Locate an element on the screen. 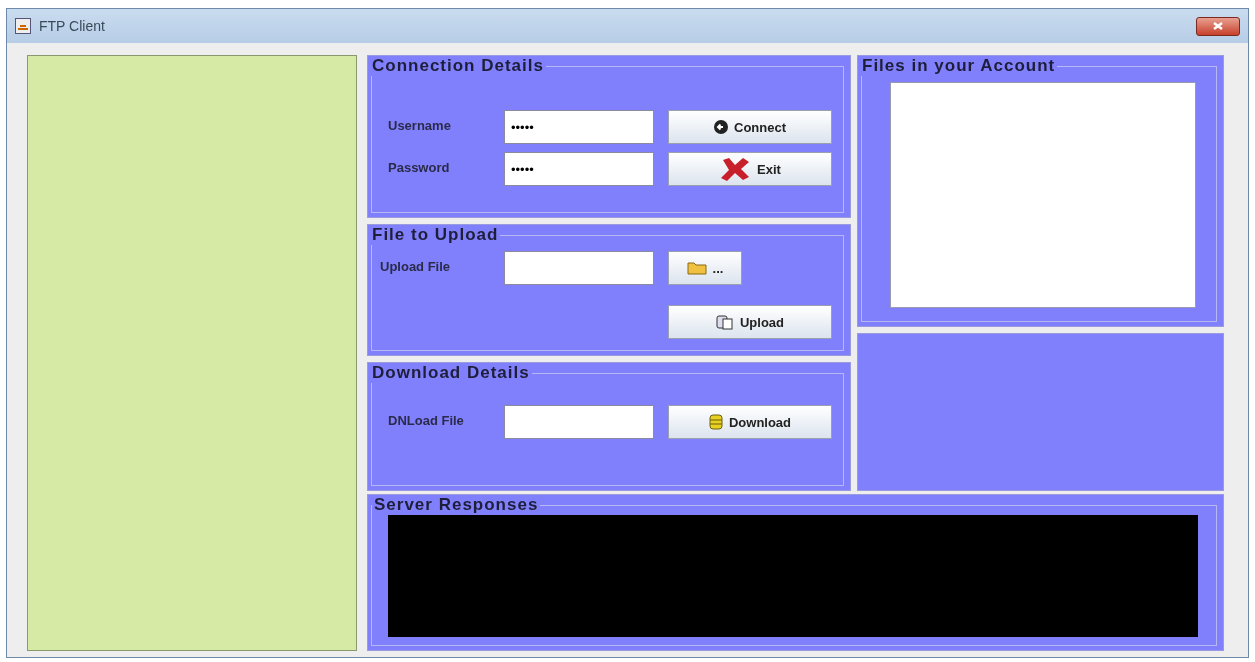 This screenshot has width=1255, height=662. field-label: DNLoad File is located at coordinates (426, 420).